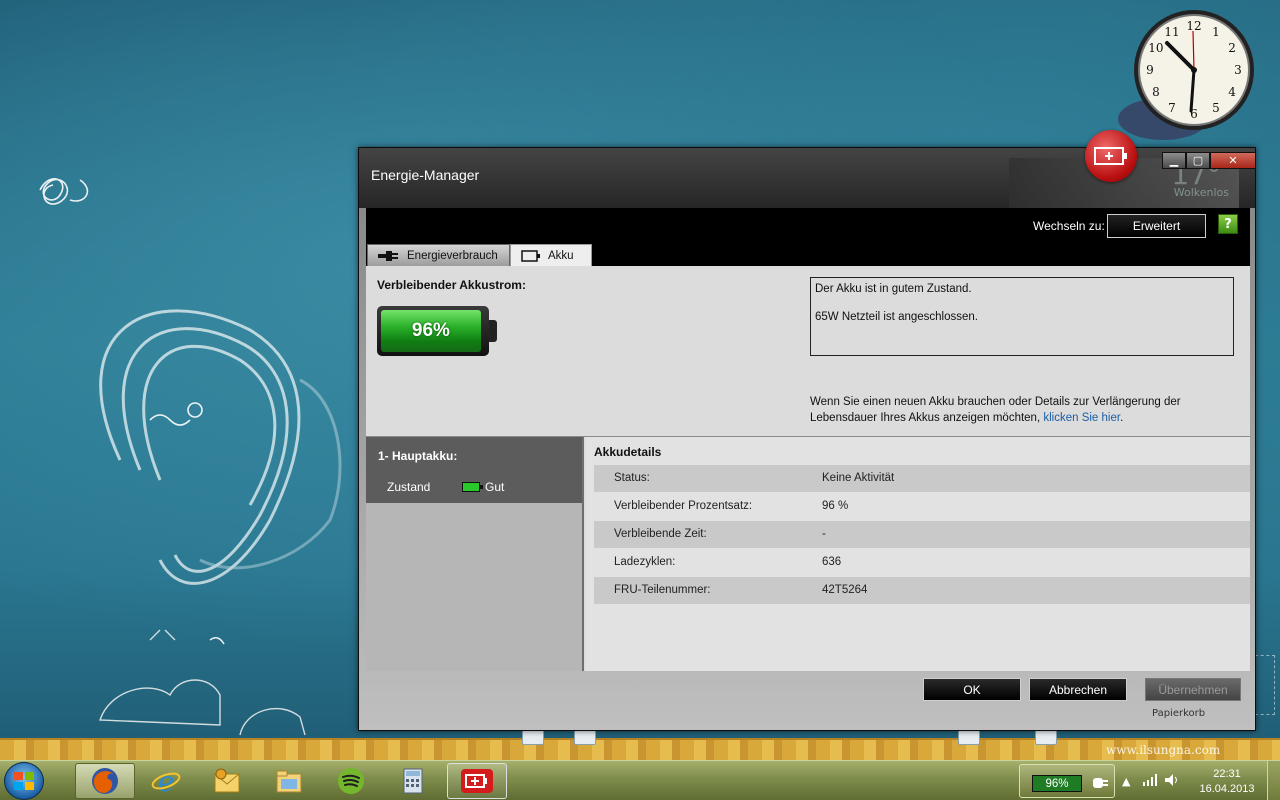 This screenshot has height=800, width=1280. I want to click on window-title: Energie-Manager, so click(425, 175).